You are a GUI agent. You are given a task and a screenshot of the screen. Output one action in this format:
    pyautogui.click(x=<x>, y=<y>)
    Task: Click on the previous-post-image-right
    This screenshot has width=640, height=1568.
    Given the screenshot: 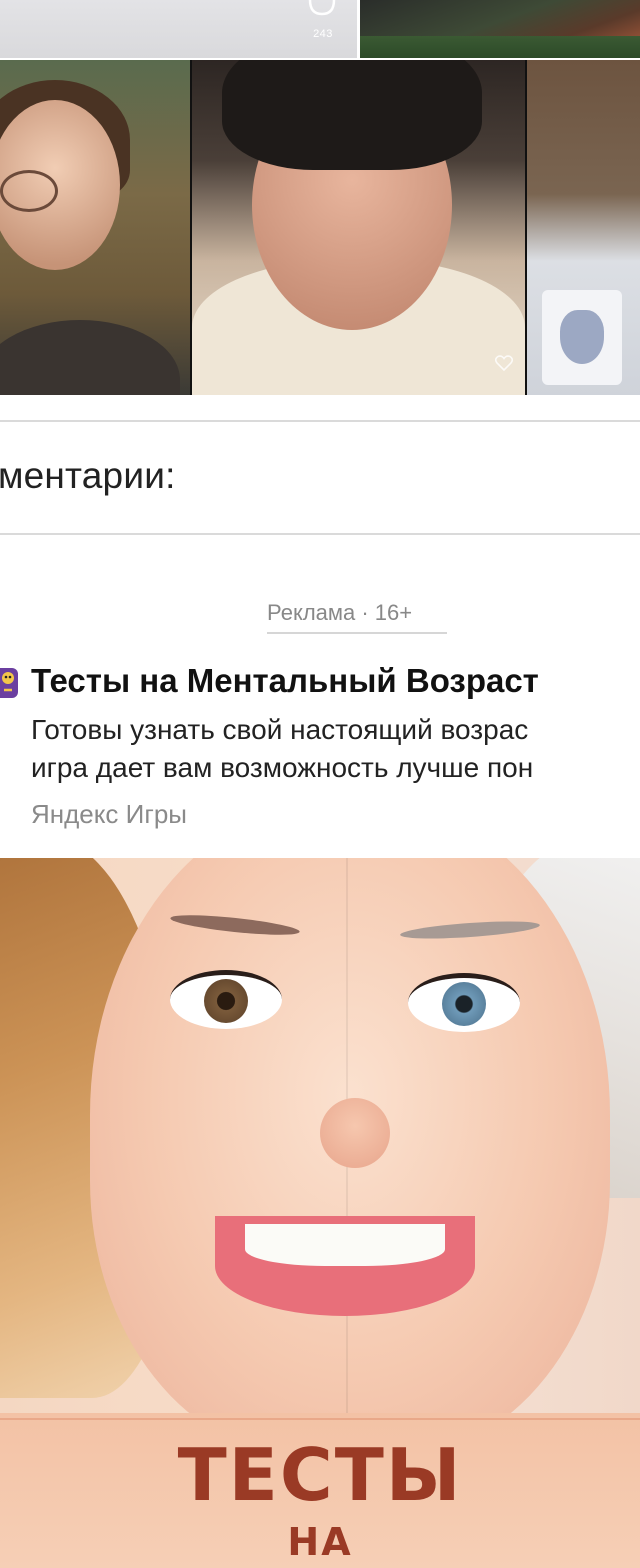 What is the action you would take?
    pyautogui.click(x=500, y=29)
    